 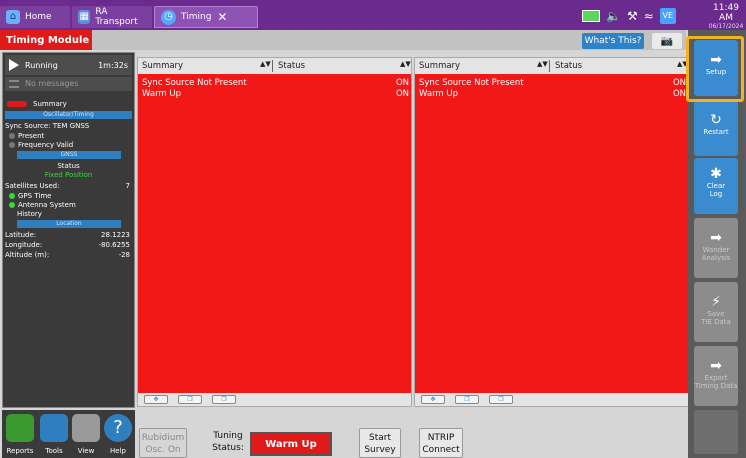 I want to click on view-label: View, so click(x=86, y=451).